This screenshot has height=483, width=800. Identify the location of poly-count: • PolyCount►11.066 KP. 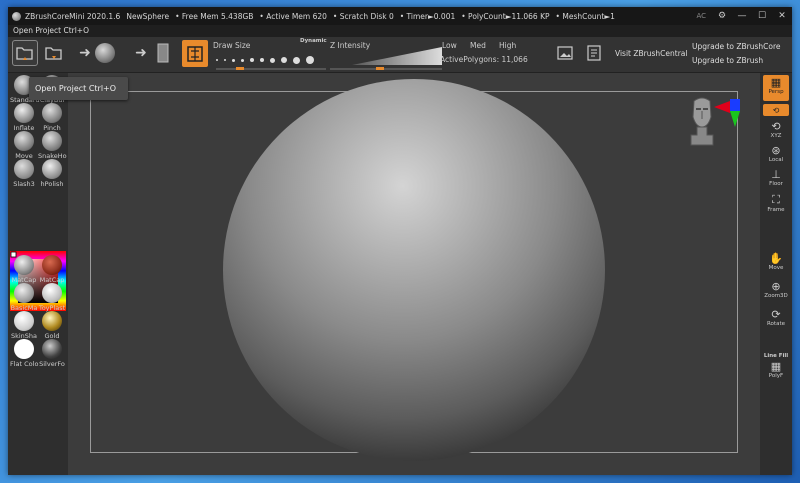
(505, 16).